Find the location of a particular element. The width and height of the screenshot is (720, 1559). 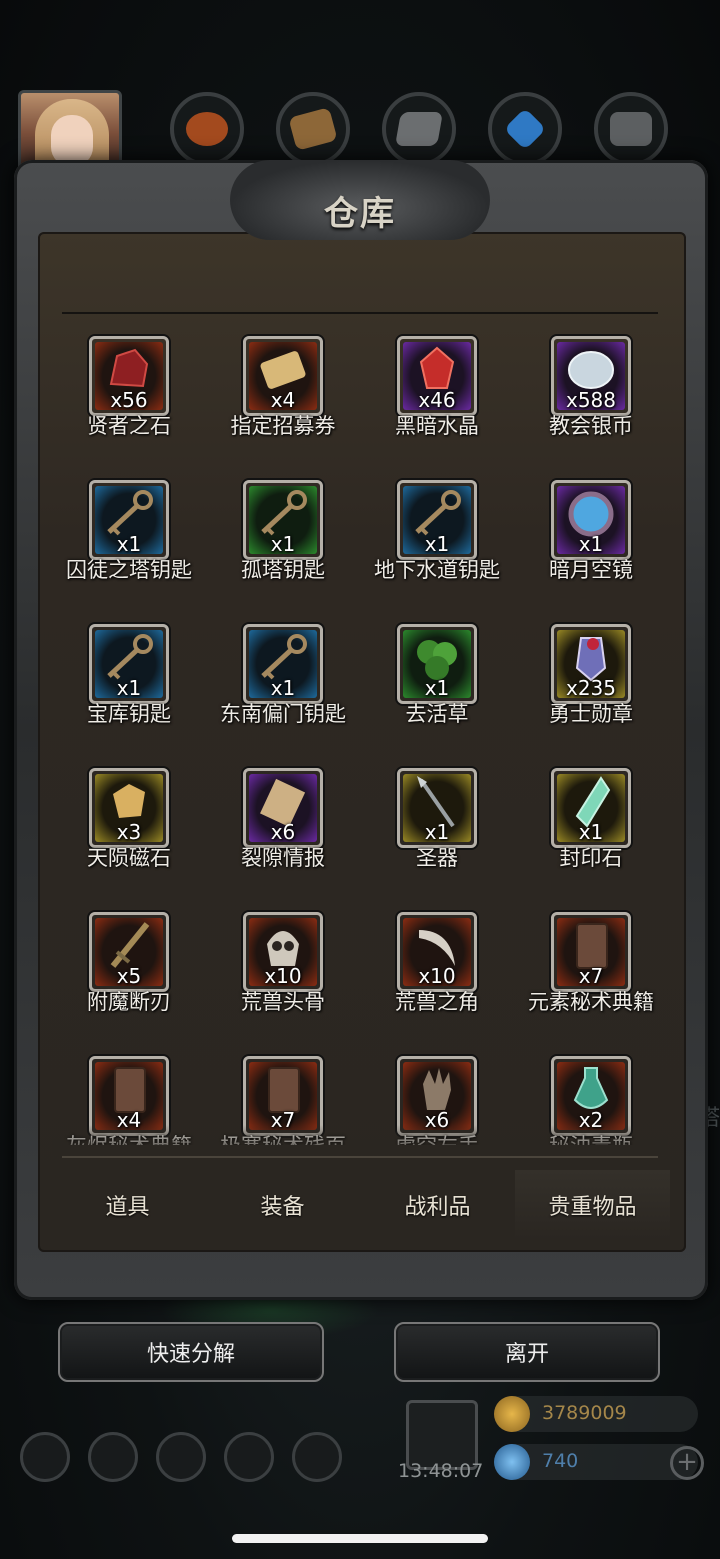

item-name: 元素秘术典籍 is located at coordinates (591, 1002).